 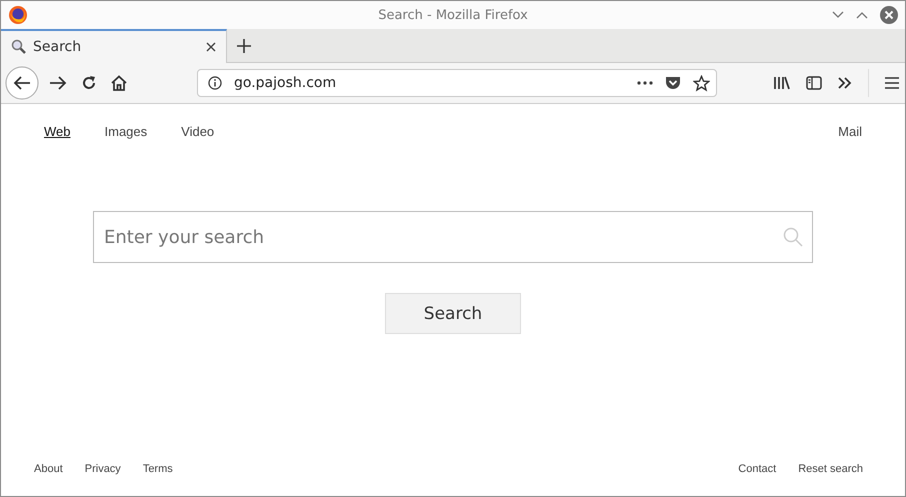 I want to click on footer-link: Reset search, so click(x=830, y=469).